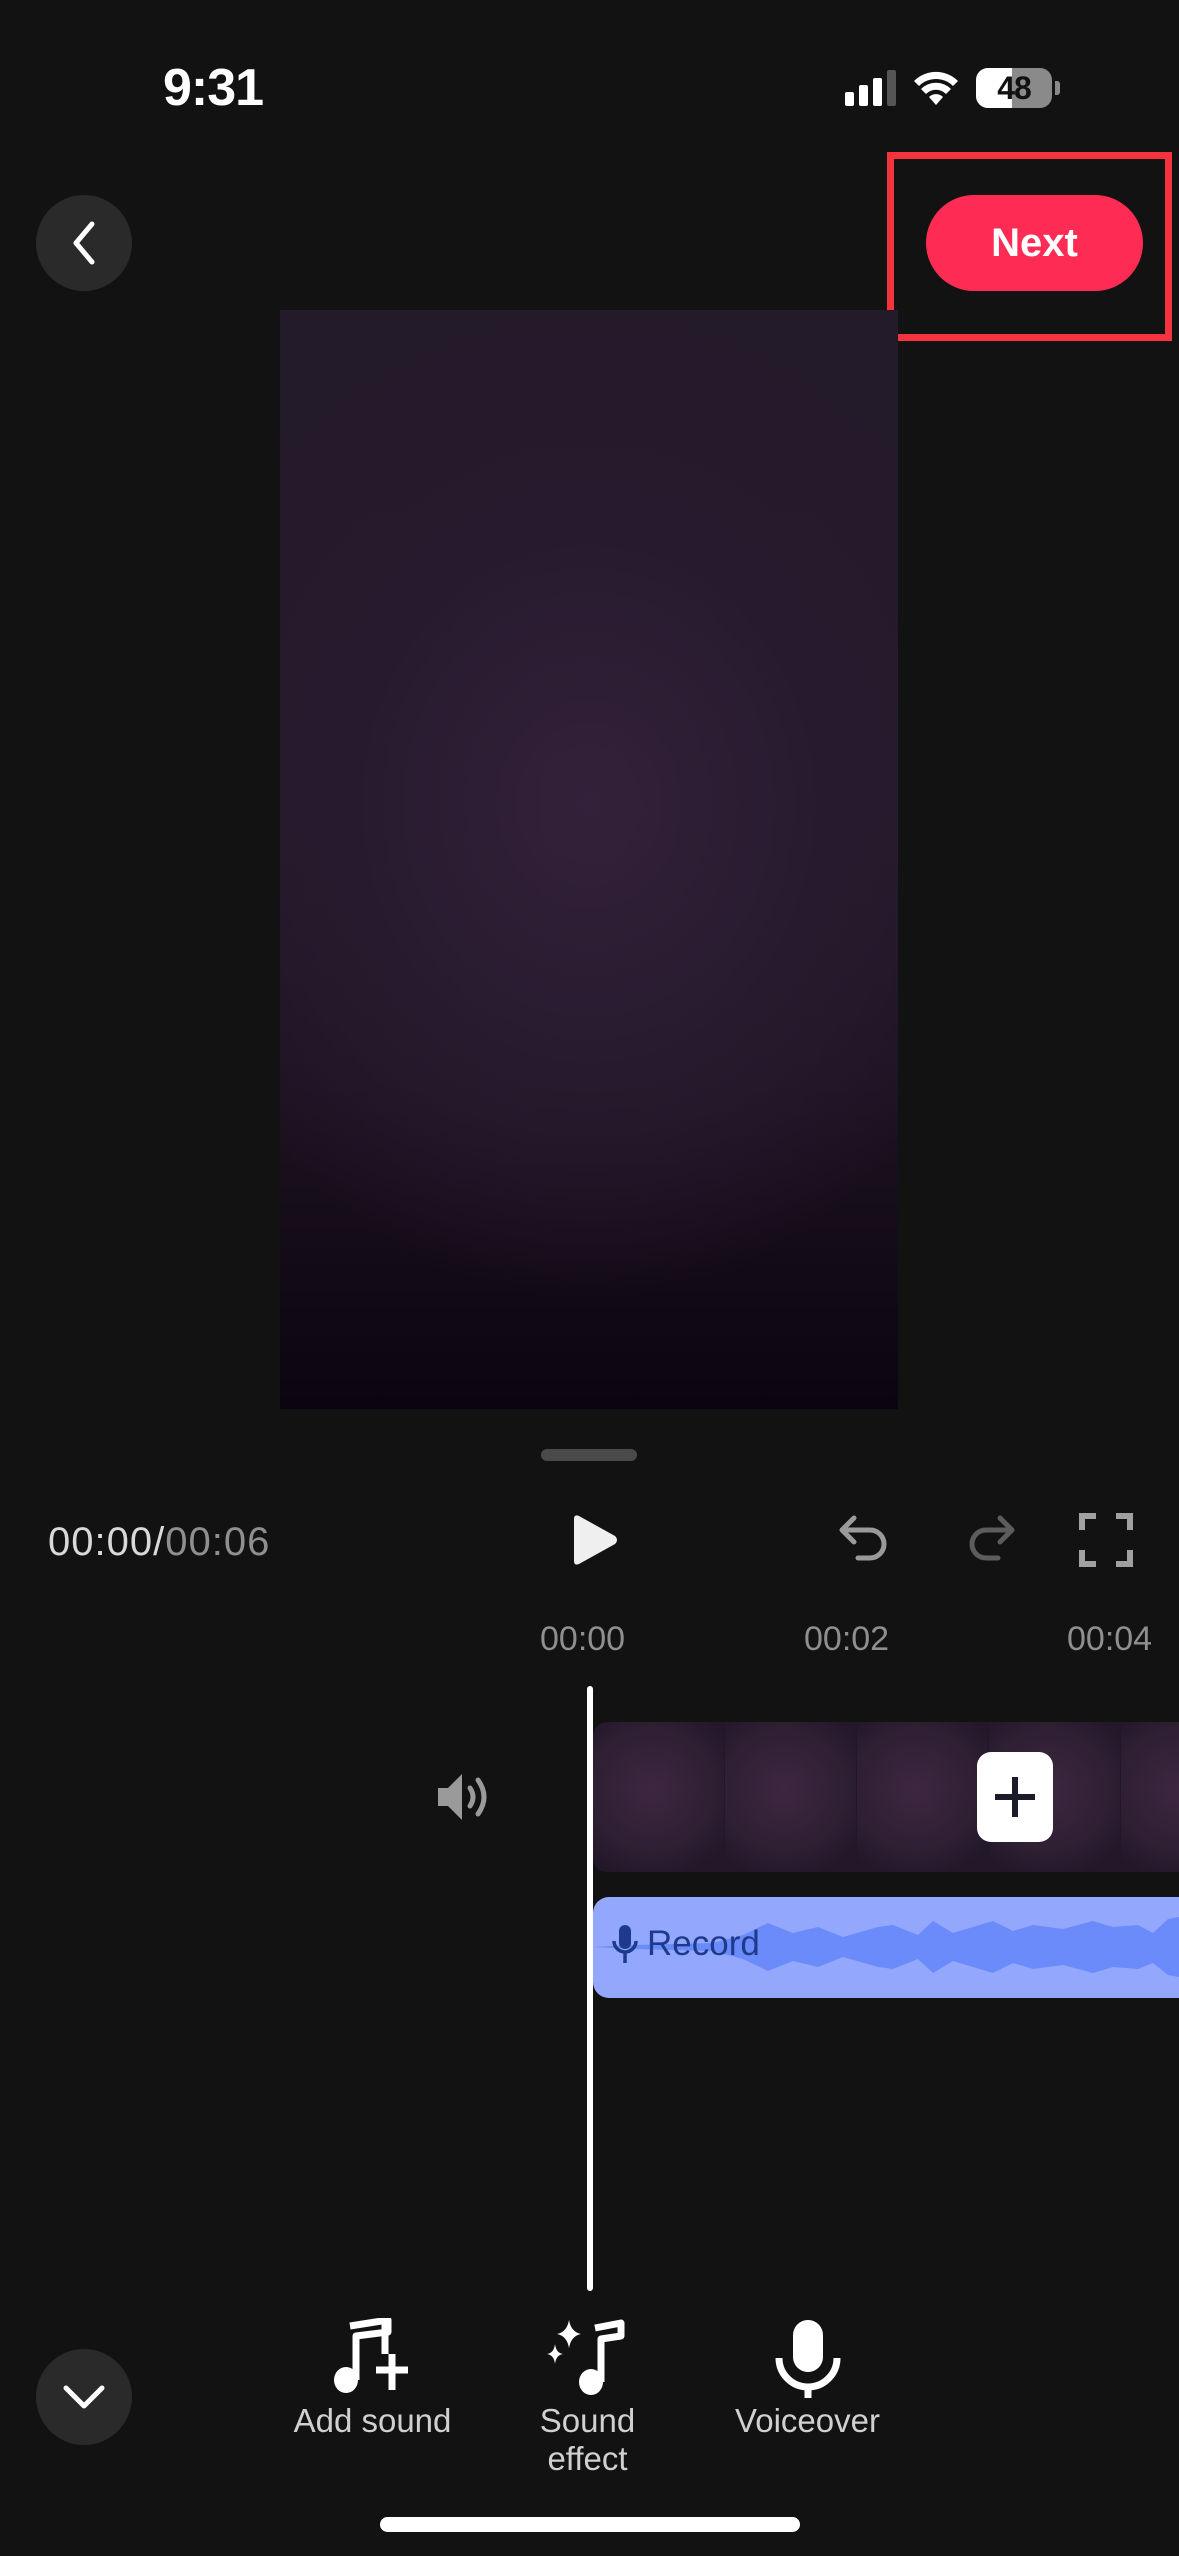 The width and height of the screenshot is (1179, 2556). I want to click on add-sound-label: Add sound, so click(372, 2420).